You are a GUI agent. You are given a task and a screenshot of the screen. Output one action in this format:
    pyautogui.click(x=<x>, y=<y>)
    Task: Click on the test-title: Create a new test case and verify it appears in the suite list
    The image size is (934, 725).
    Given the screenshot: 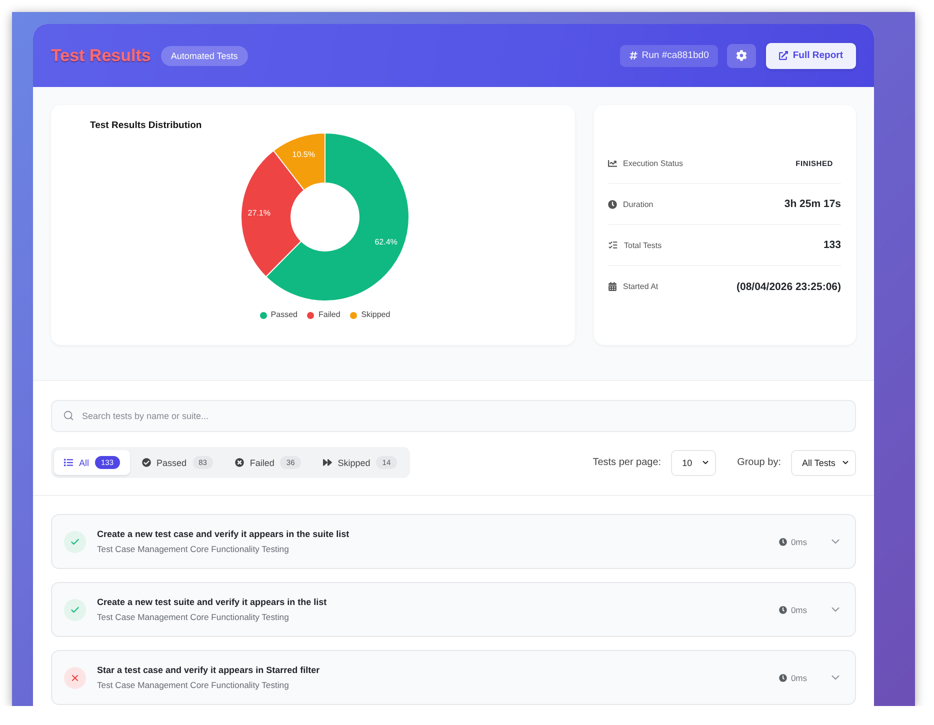 What is the action you would take?
    pyautogui.click(x=223, y=534)
    